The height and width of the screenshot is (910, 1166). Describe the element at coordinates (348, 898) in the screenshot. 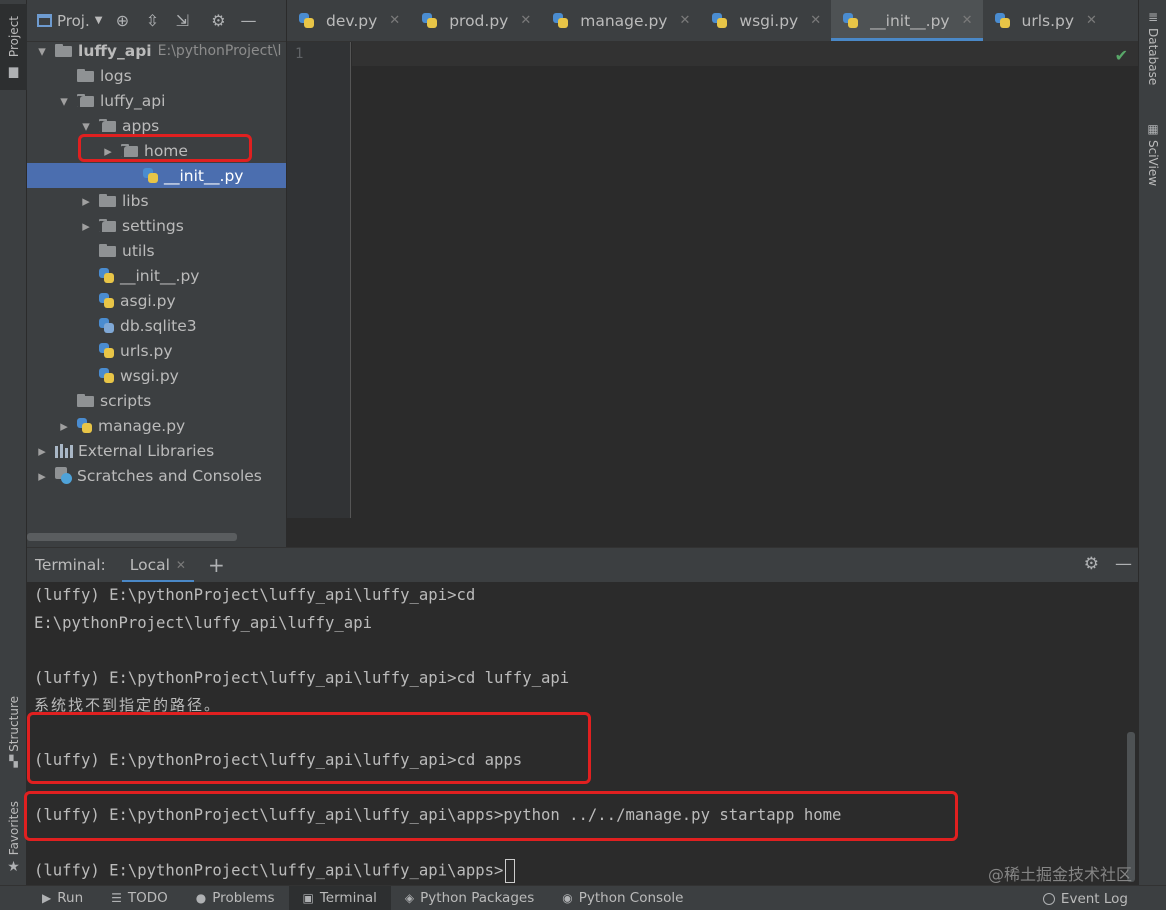

I see `bottom-tab-label: Terminal` at that location.